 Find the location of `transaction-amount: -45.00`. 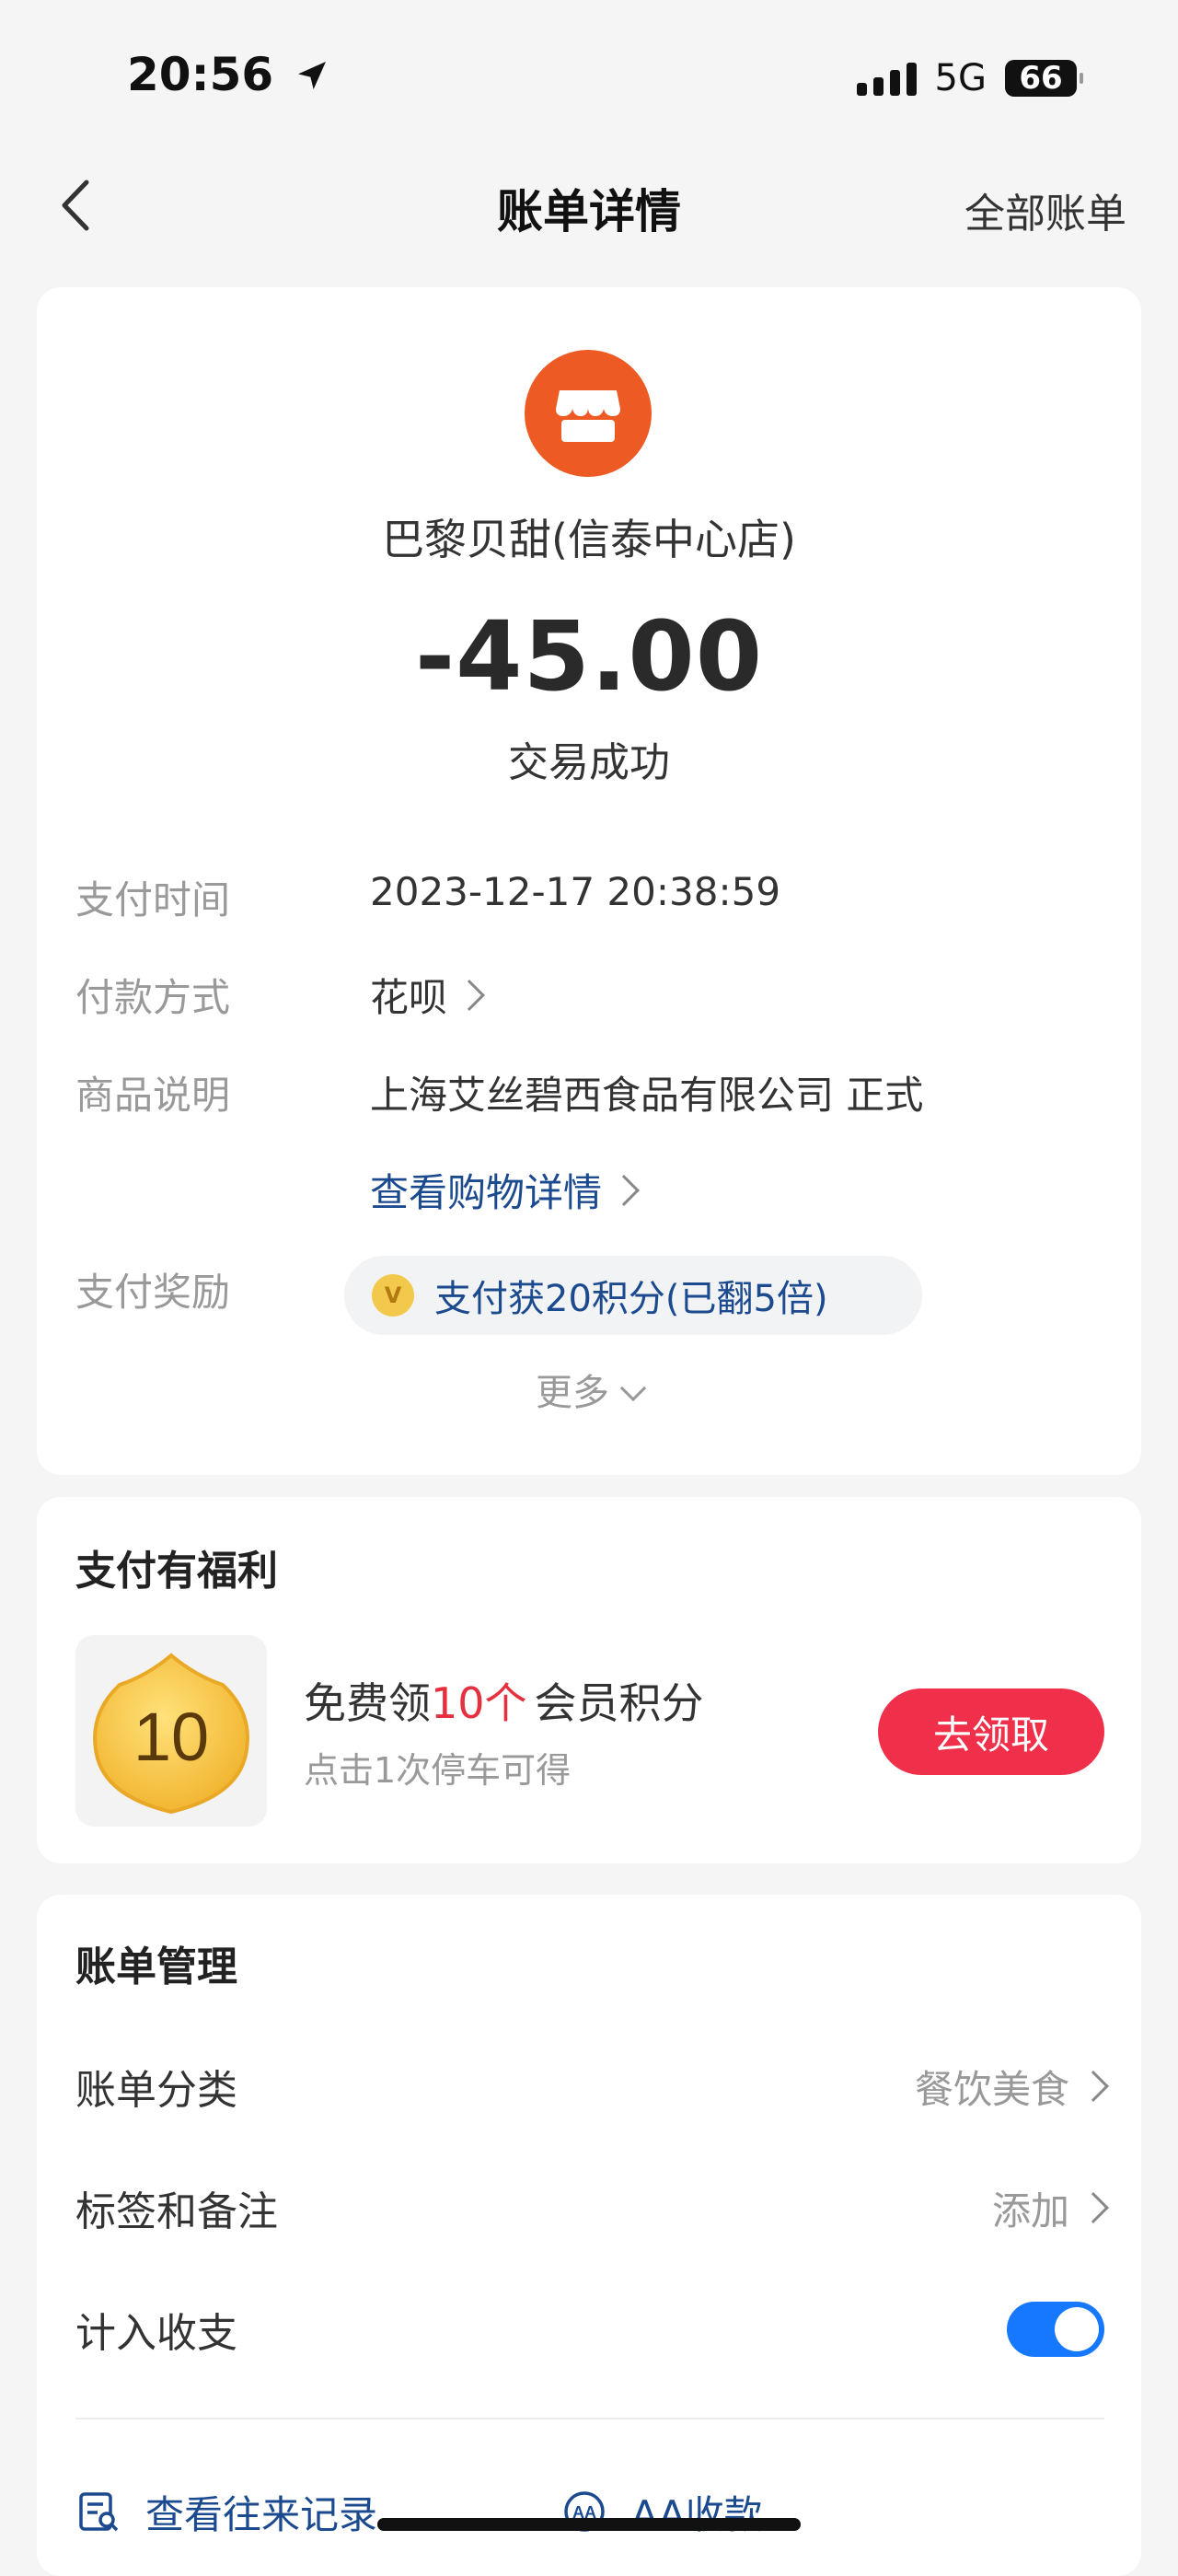

transaction-amount: -45.00 is located at coordinates (589, 656).